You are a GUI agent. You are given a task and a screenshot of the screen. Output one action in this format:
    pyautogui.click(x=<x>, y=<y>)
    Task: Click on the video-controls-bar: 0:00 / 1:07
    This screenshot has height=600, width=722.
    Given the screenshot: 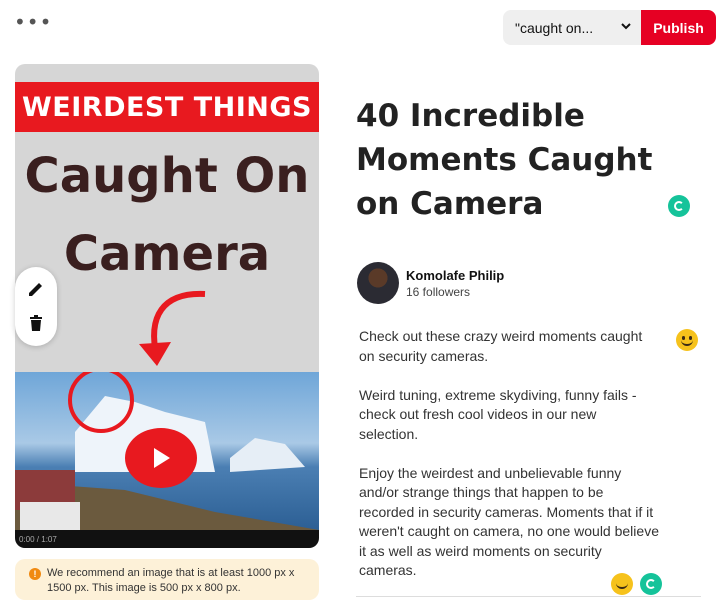 What is the action you would take?
    pyautogui.click(x=167, y=539)
    